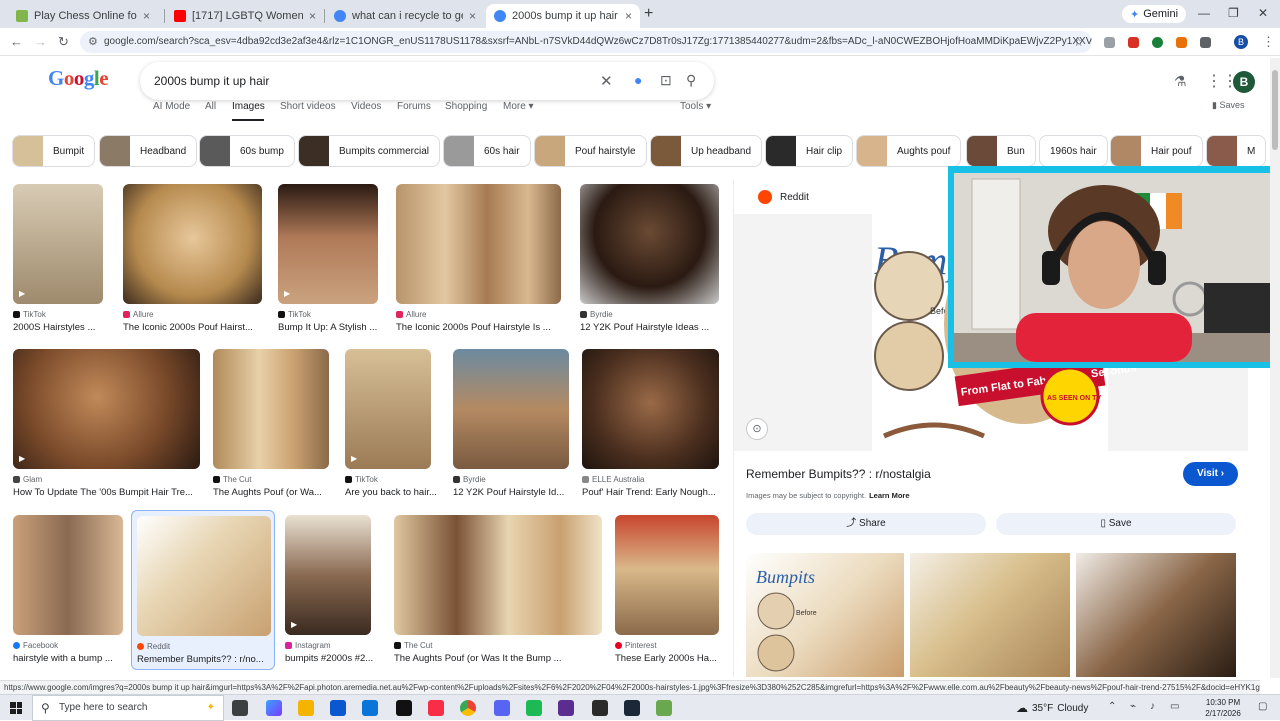 The width and height of the screenshot is (1280, 721). I want to click on clear-icon: ✕, so click(606, 81).